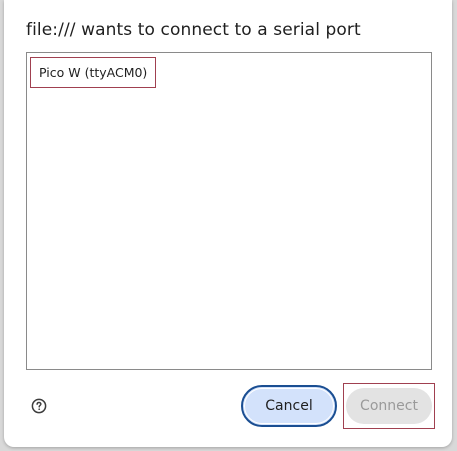  I want to click on cancel-button: Cancel, so click(289, 406).